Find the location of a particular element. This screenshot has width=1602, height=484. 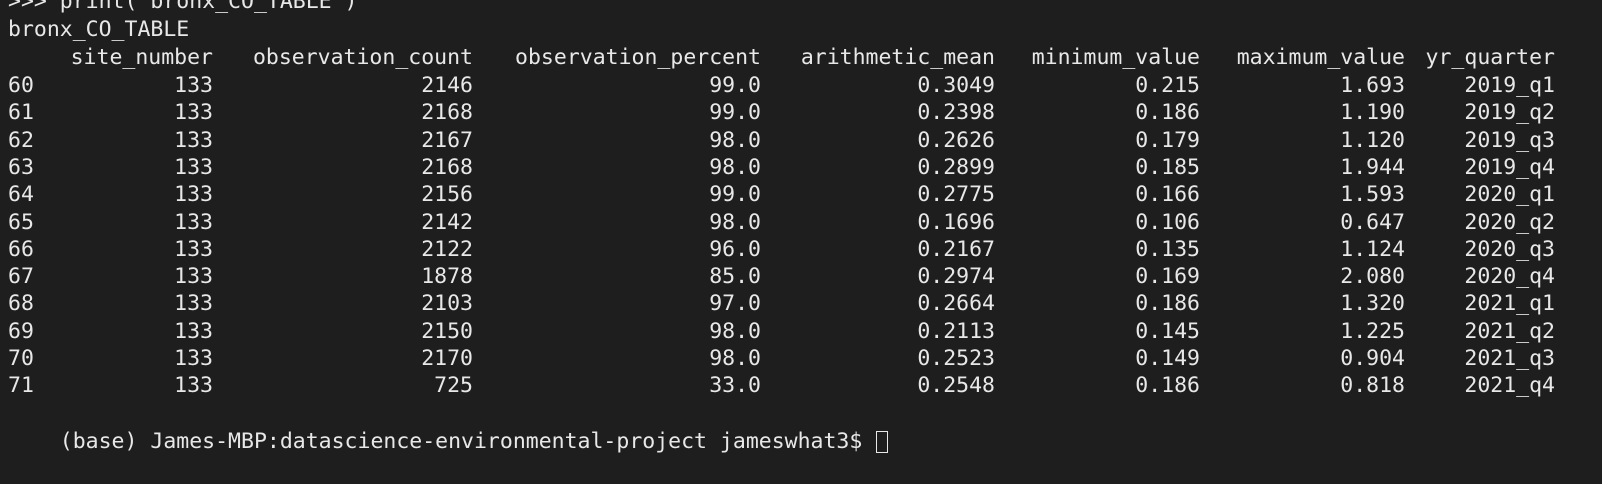

table-cell-arithmetic-mean: 0.2626 is located at coordinates (956, 140).